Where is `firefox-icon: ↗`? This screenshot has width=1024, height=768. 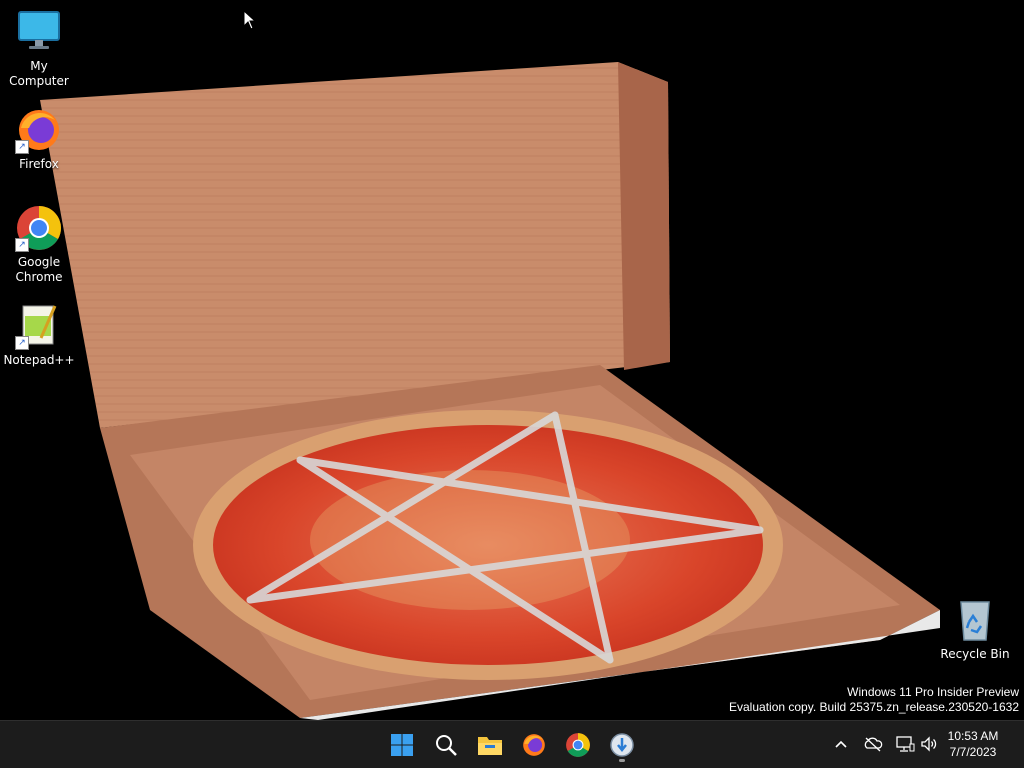
firefox-icon: ↗ is located at coordinates (39, 130).